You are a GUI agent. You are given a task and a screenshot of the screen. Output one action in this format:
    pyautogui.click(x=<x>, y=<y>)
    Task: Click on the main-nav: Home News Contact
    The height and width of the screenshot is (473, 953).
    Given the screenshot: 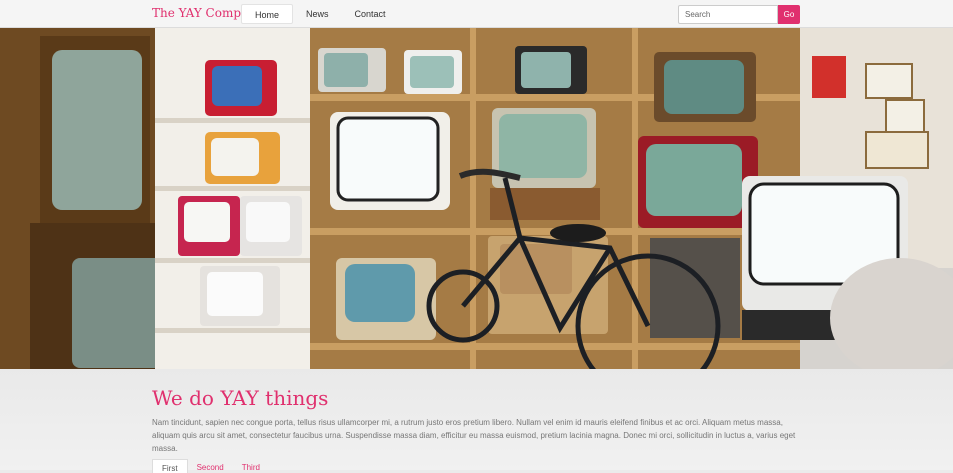 What is the action you would take?
    pyautogui.click(x=320, y=14)
    